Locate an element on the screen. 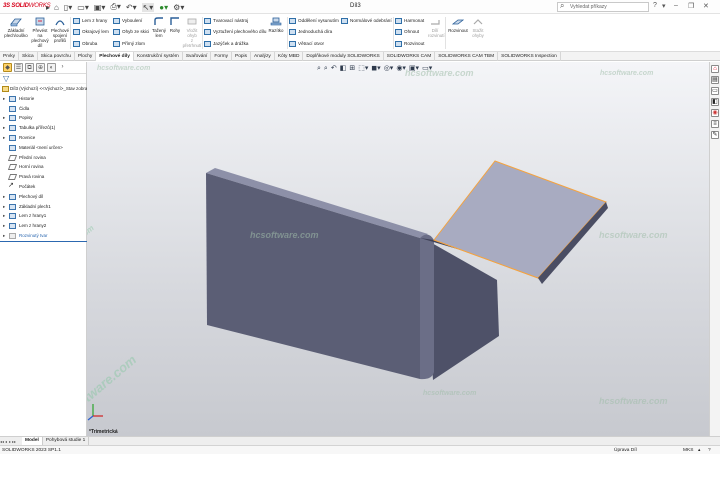 This screenshot has width=720, height=480. base-flange-button: Základní plech/ouško is located at coordinates (16, 27).